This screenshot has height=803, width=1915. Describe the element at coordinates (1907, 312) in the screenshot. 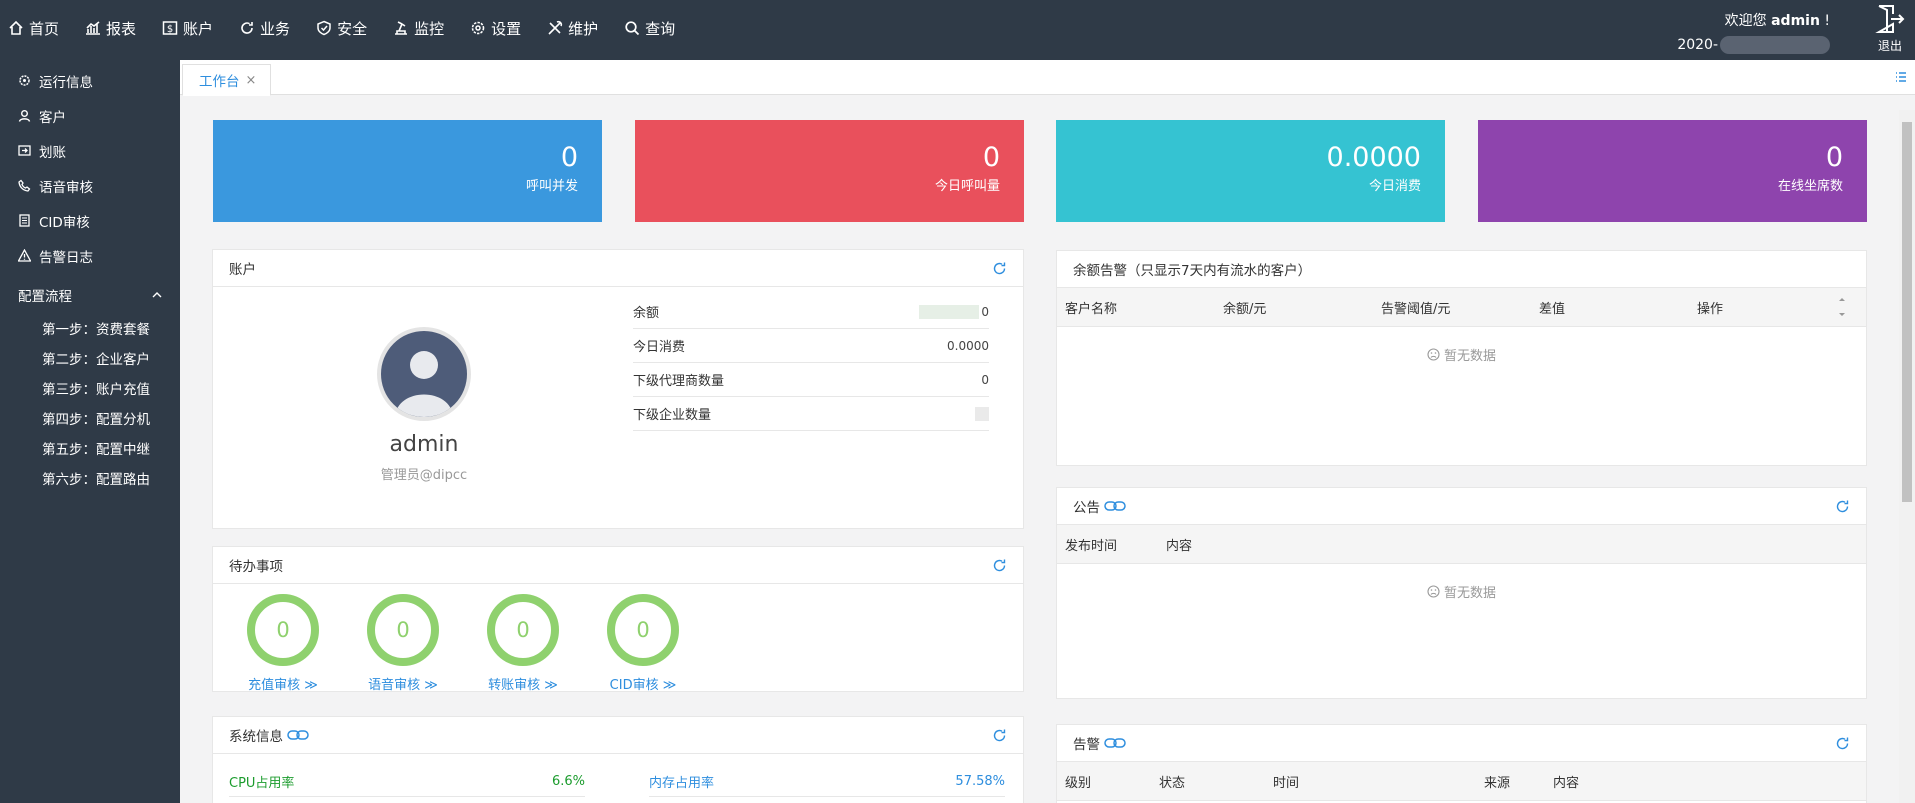

I see `scrollbar-thumb` at that location.